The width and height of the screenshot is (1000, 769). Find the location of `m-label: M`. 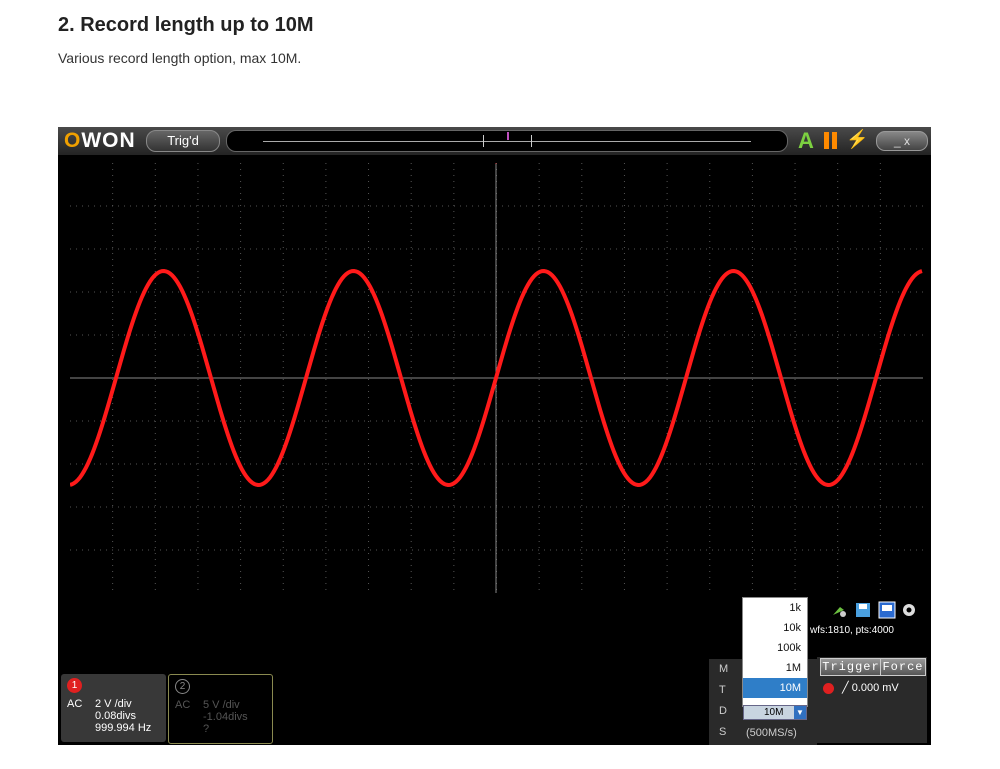

m-label: M is located at coordinates (724, 669).